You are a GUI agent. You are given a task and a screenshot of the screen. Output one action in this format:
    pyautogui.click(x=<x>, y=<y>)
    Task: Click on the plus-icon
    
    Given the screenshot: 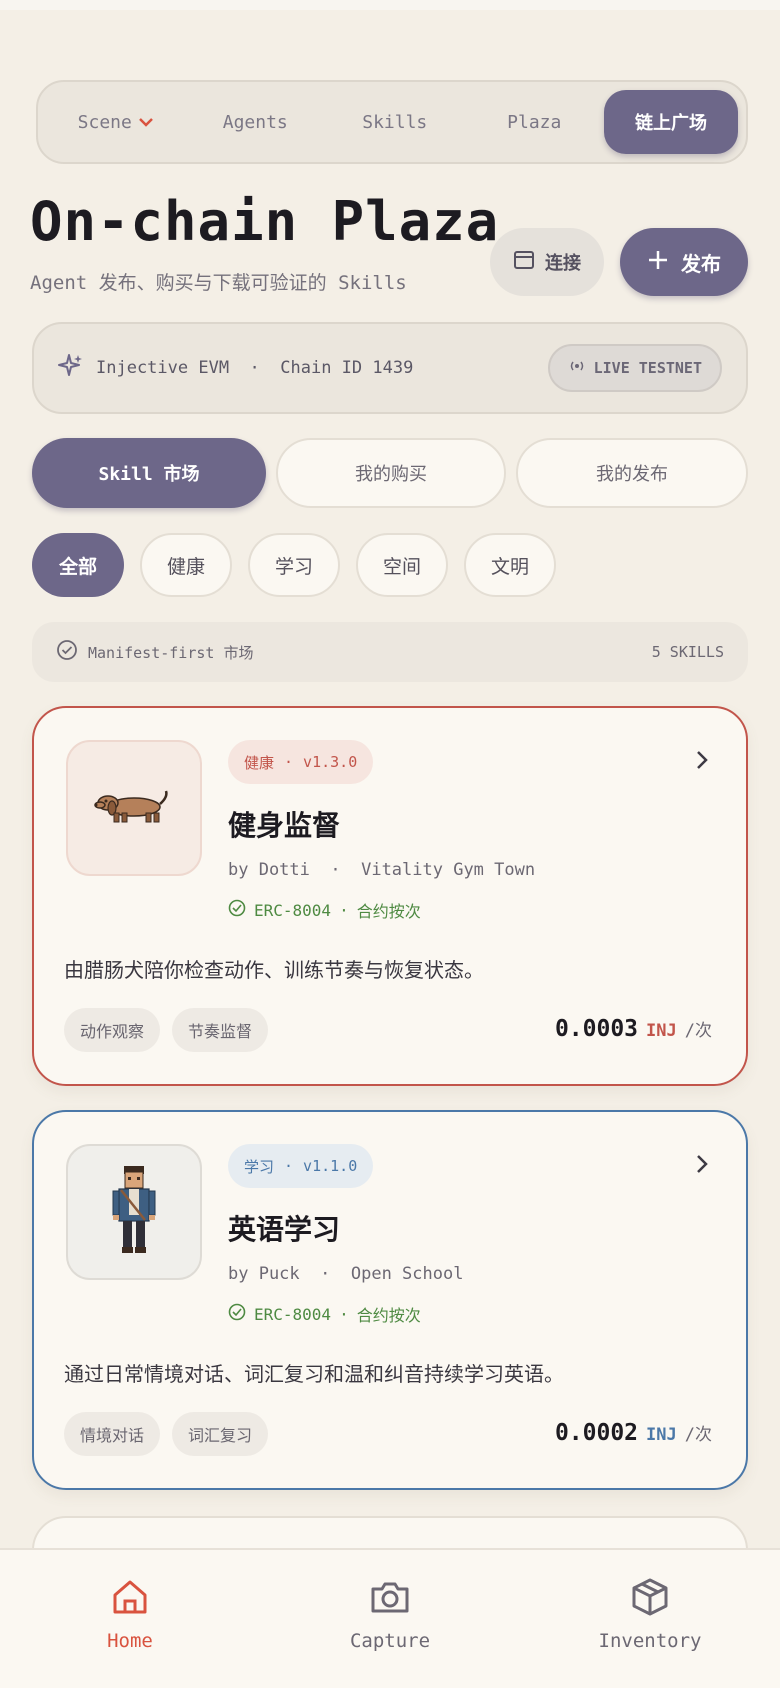 What is the action you would take?
    pyautogui.click(x=658, y=262)
    